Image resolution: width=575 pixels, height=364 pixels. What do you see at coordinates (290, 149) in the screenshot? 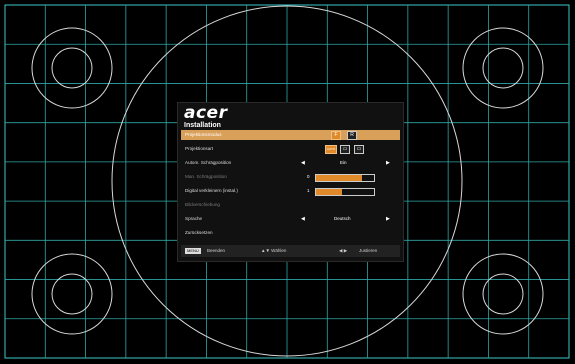
I see `menu-item-projection-type: Projektionsart AUTO ▭ ▭` at bounding box center [290, 149].